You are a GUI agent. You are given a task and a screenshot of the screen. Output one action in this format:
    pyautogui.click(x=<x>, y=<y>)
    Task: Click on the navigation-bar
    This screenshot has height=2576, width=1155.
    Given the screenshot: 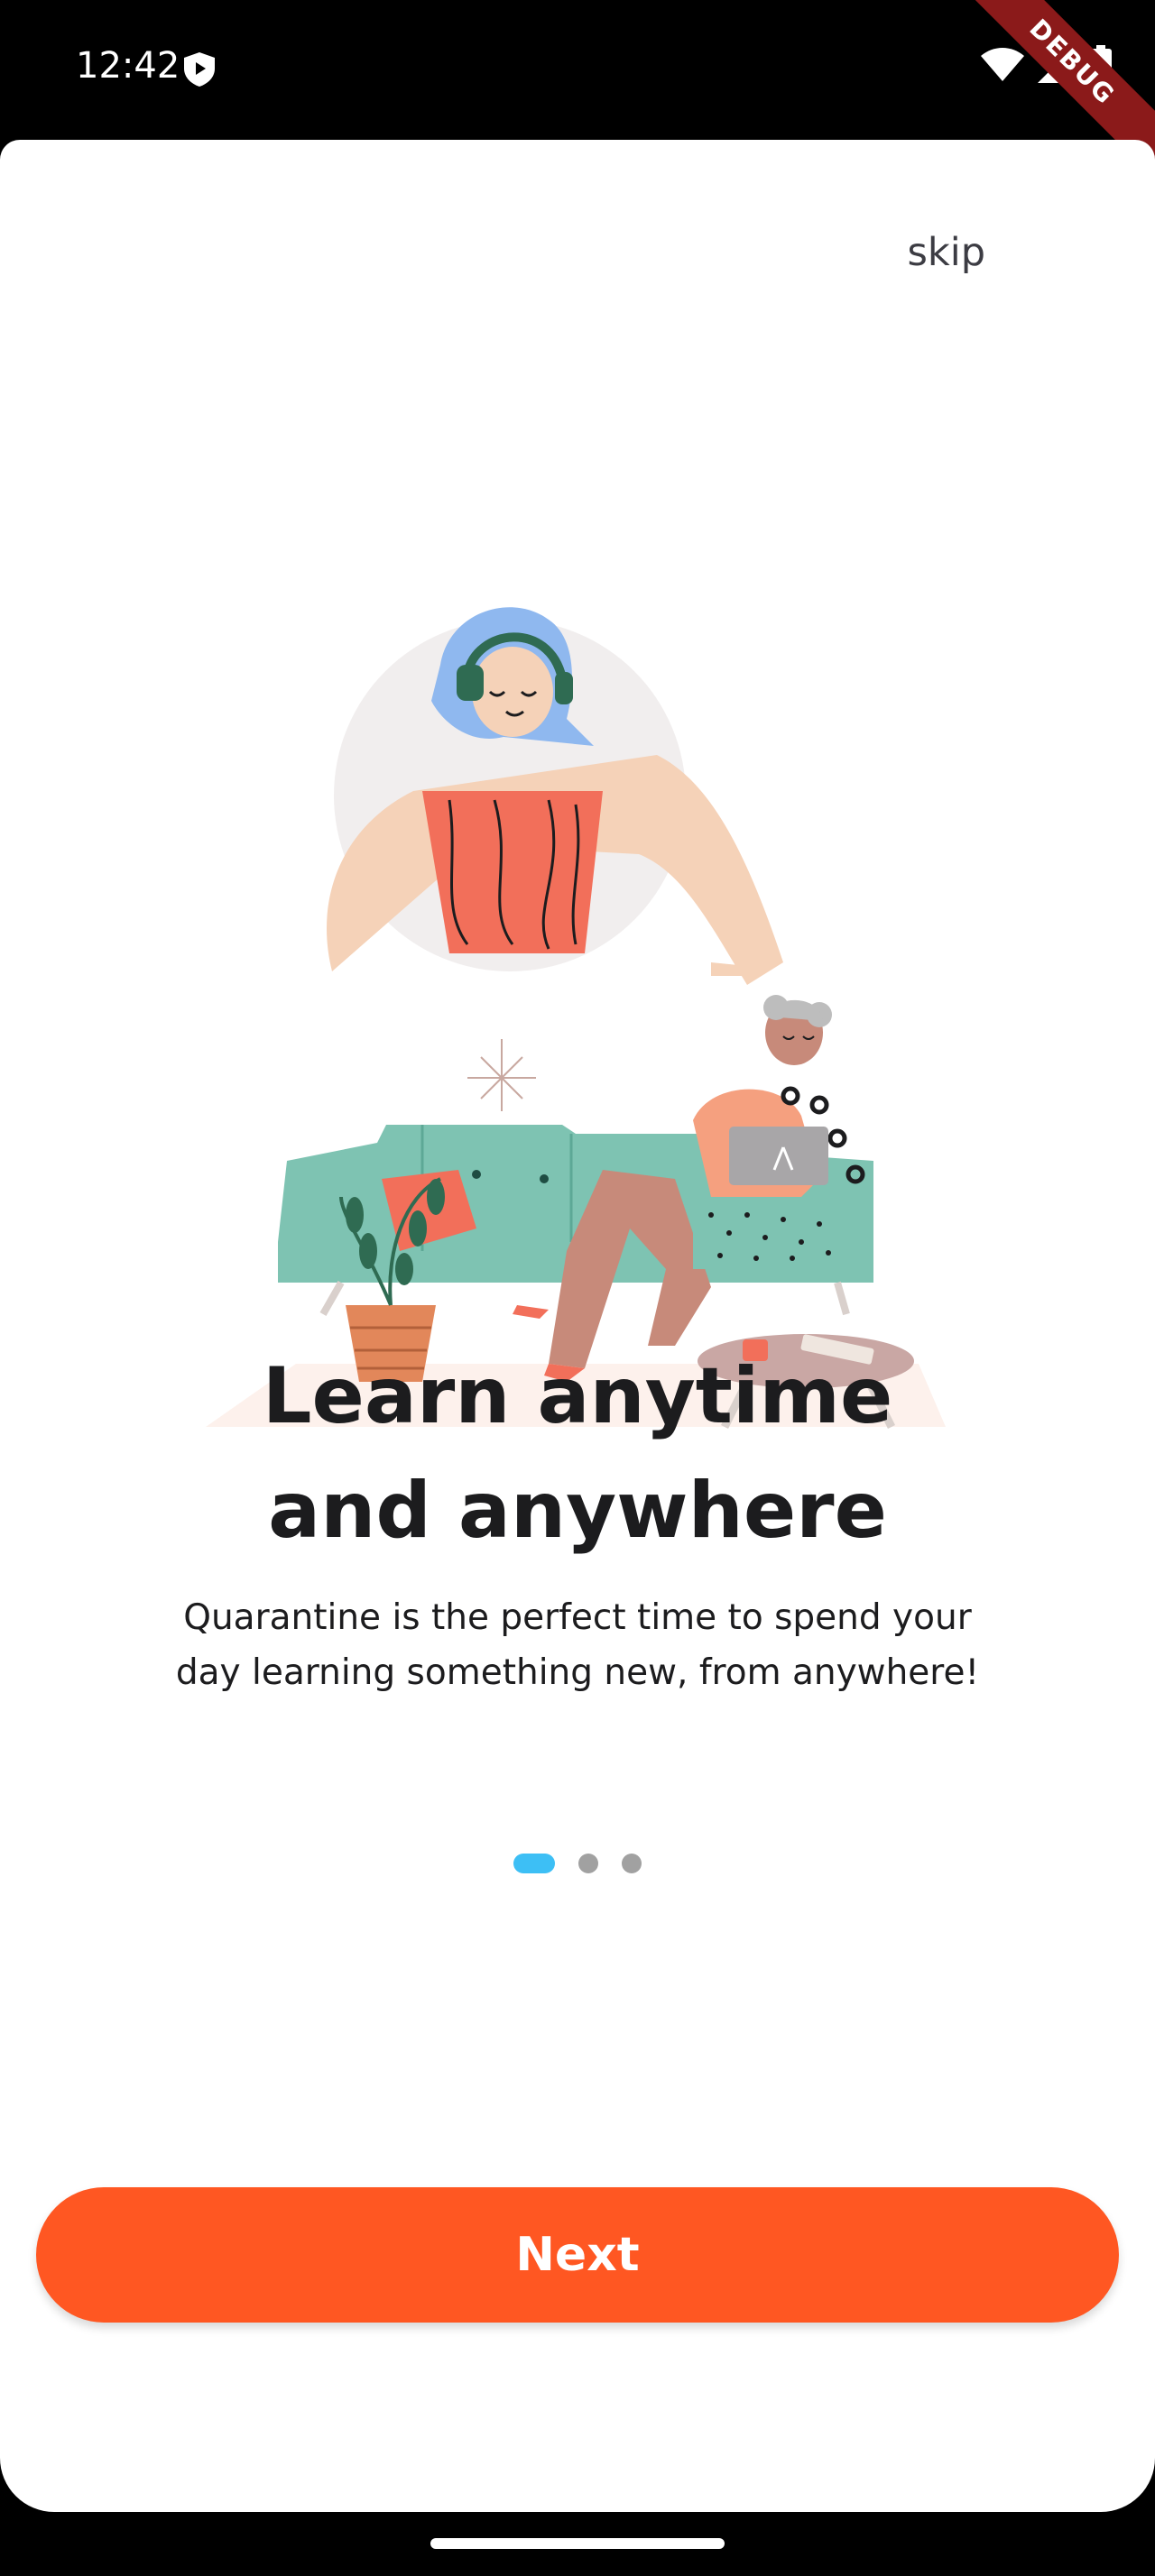 What is the action you would take?
    pyautogui.click(x=577, y=2544)
    